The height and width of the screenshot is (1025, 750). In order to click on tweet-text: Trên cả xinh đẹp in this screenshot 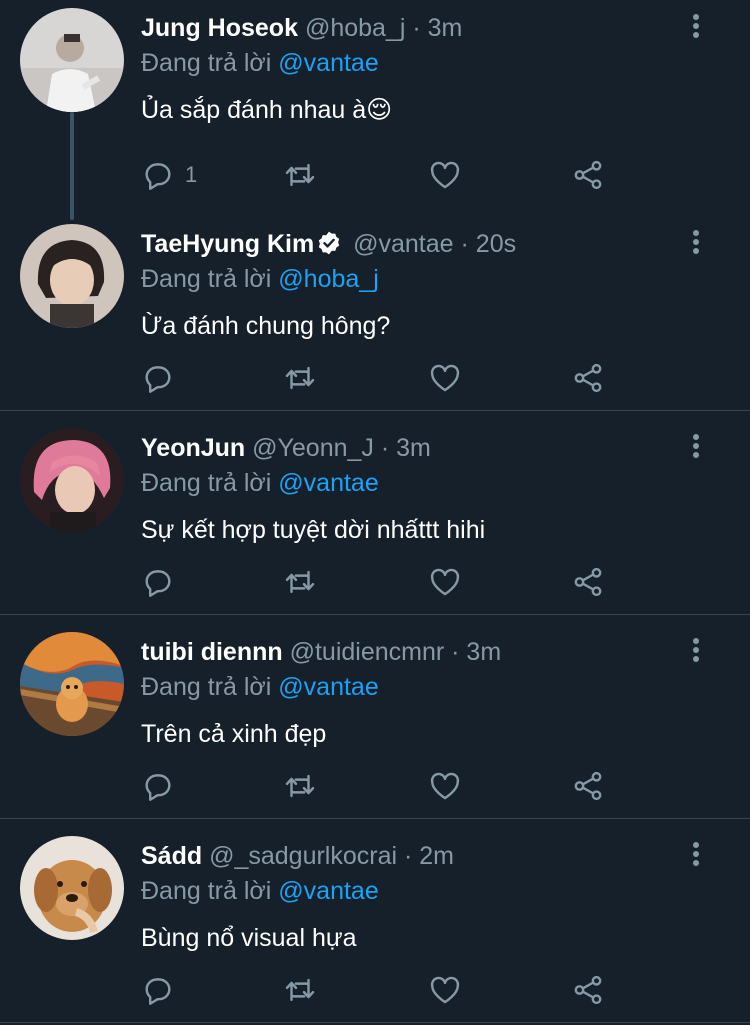, I will do `click(234, 734)`.